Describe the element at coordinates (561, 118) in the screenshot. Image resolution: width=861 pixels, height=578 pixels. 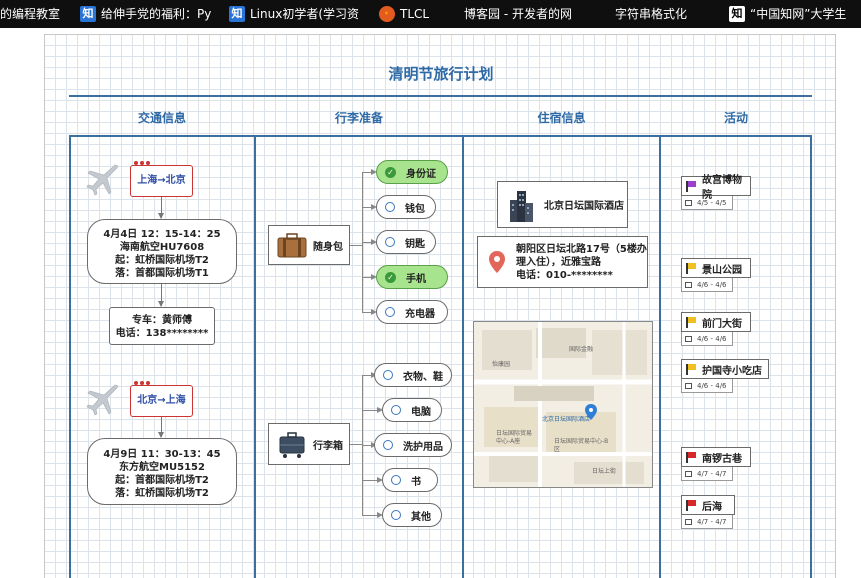
I see `column-header-lodging: 住宿信息` at that location.